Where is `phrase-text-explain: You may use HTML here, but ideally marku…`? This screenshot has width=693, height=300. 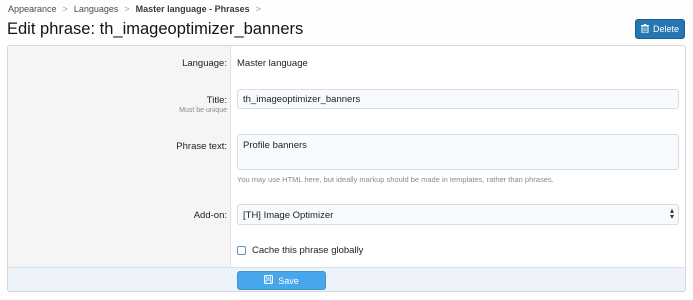 phrase-text-explain: You may use HTML here, but ideally marku… is located at coordinates (395, 179).